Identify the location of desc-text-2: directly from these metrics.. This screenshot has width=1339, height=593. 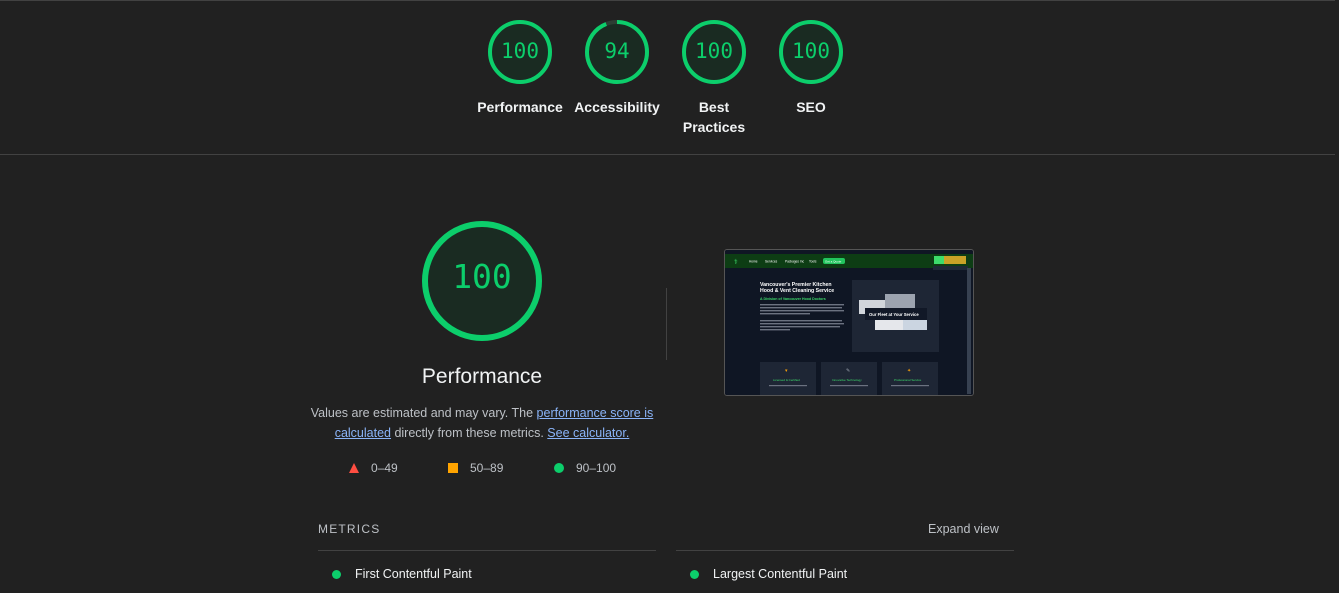
(467, 433).